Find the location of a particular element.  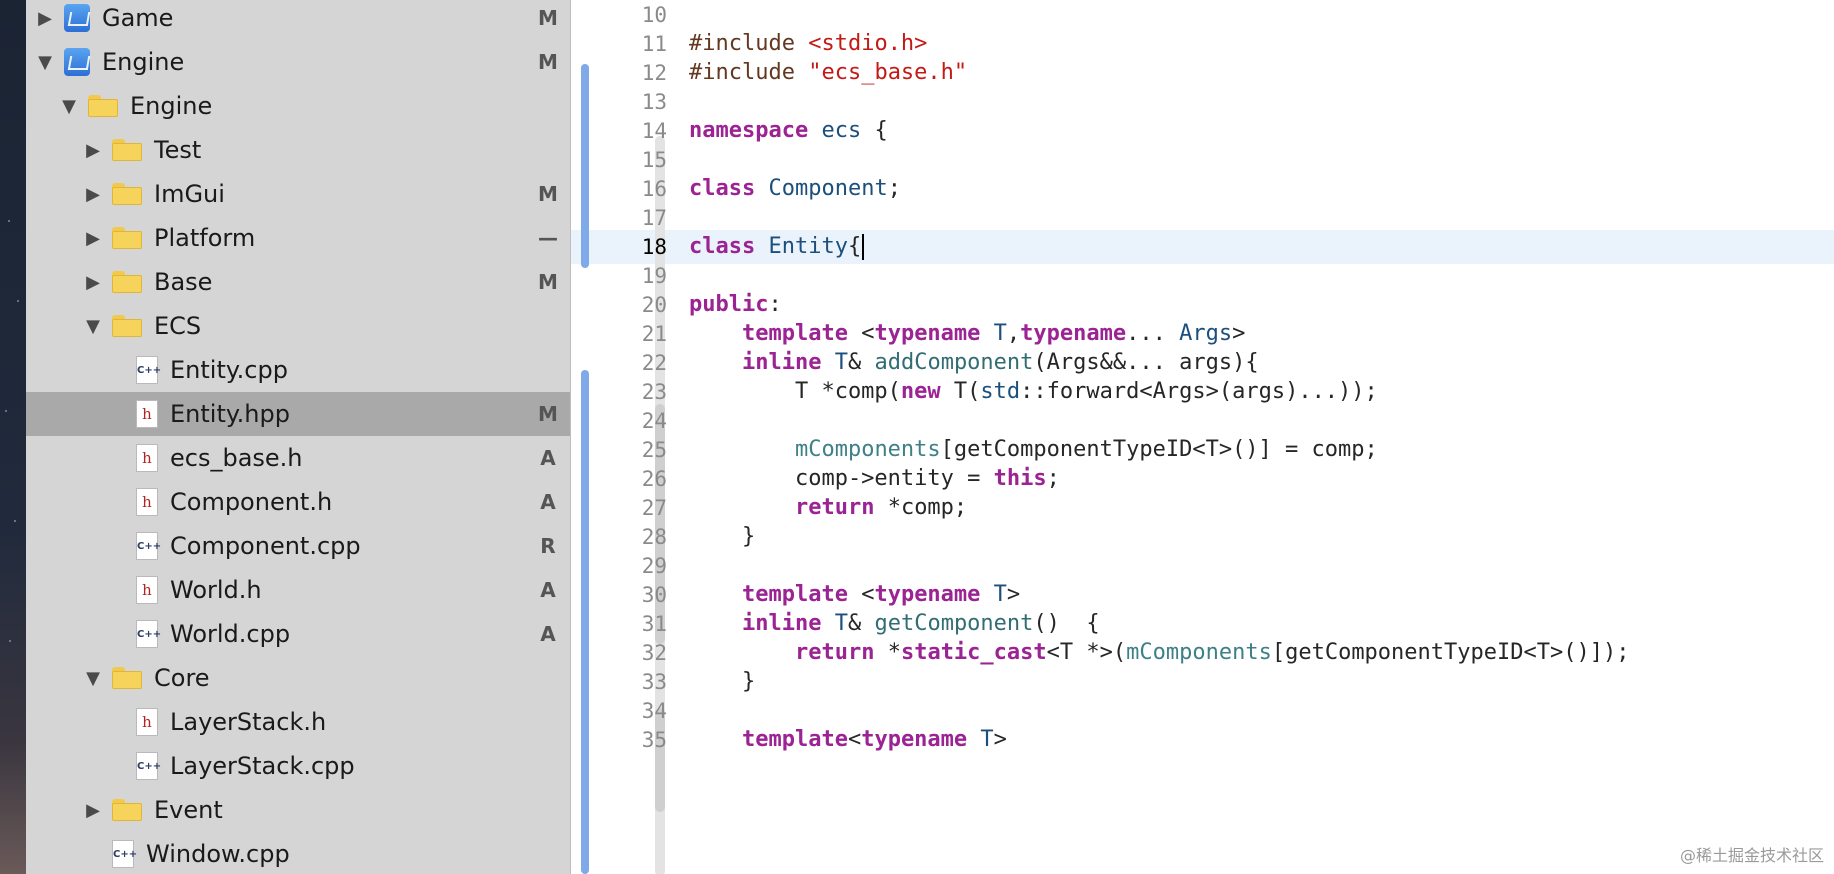

code-token: ; is located at coordinates (894, 188).